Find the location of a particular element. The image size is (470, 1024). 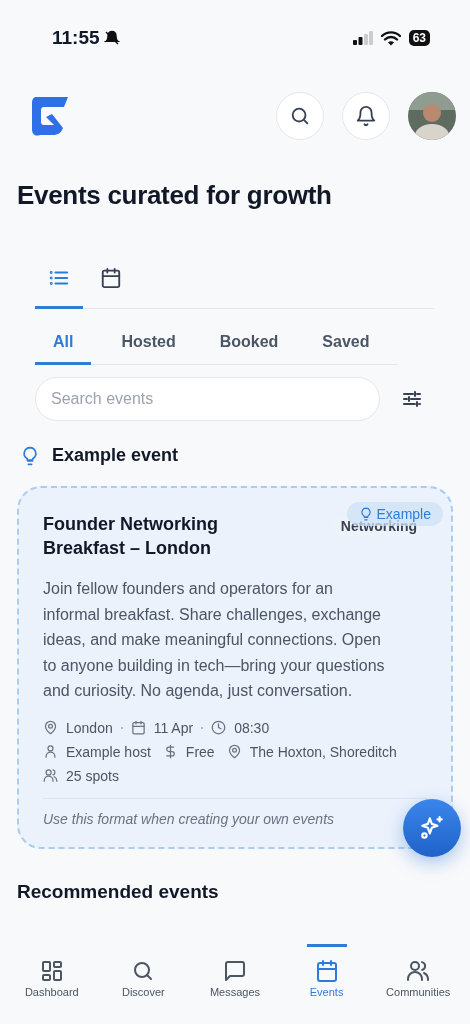

signal-icon is located at coordinates (362, 38).